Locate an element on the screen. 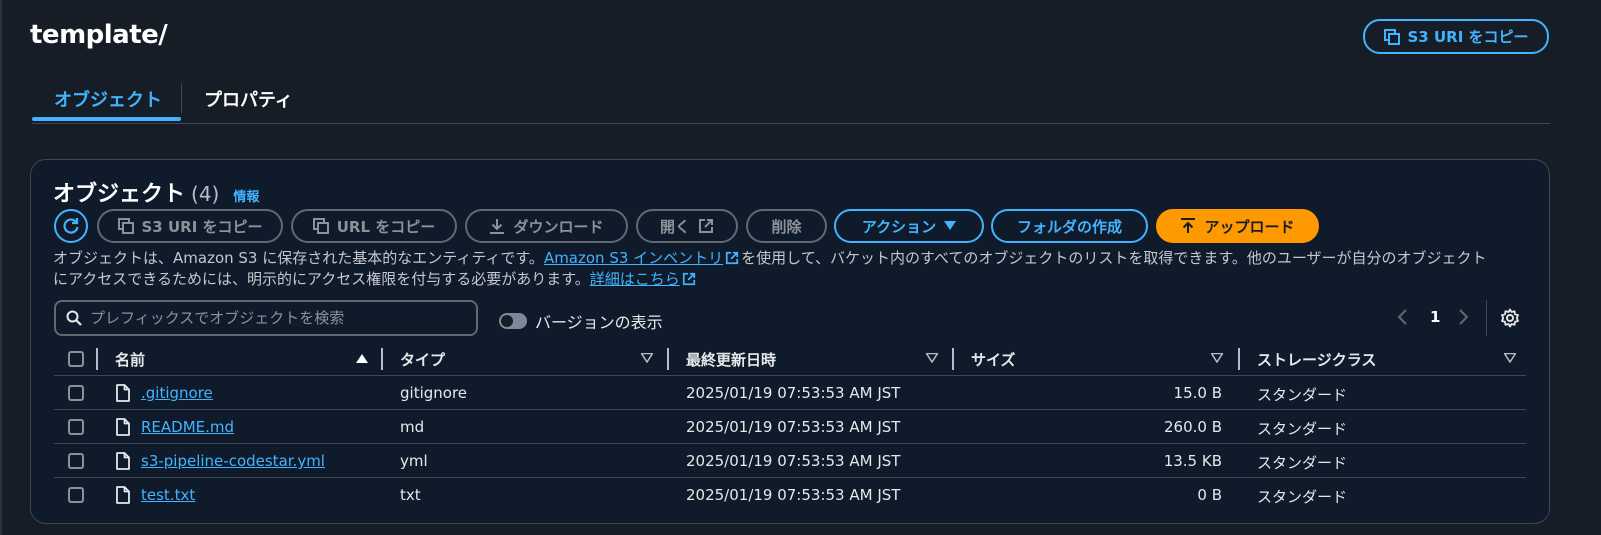 This screenshot has height=535, width=1601. chevron-right-icon is located at coordinates (1464, 317).